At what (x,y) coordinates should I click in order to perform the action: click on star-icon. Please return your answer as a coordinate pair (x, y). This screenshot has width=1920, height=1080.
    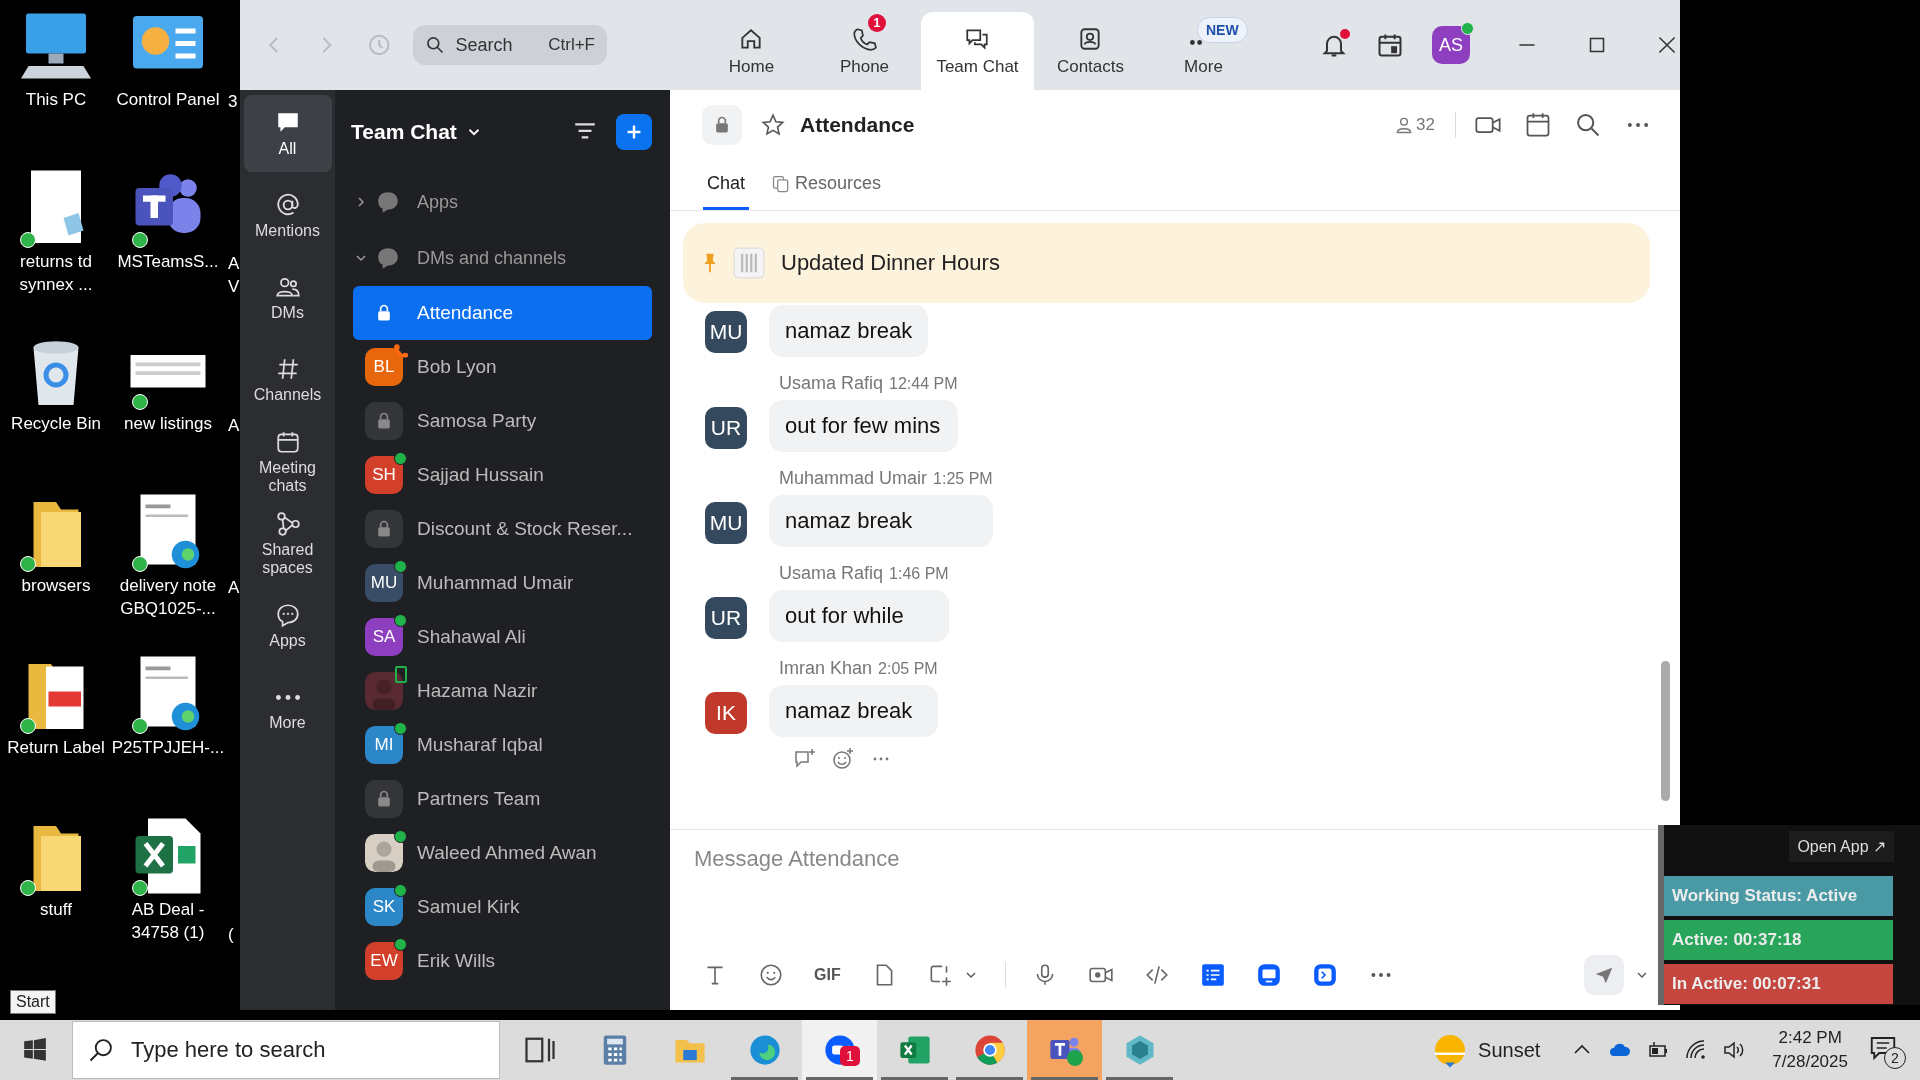
    Looking at the image, I should click on (773, 125).